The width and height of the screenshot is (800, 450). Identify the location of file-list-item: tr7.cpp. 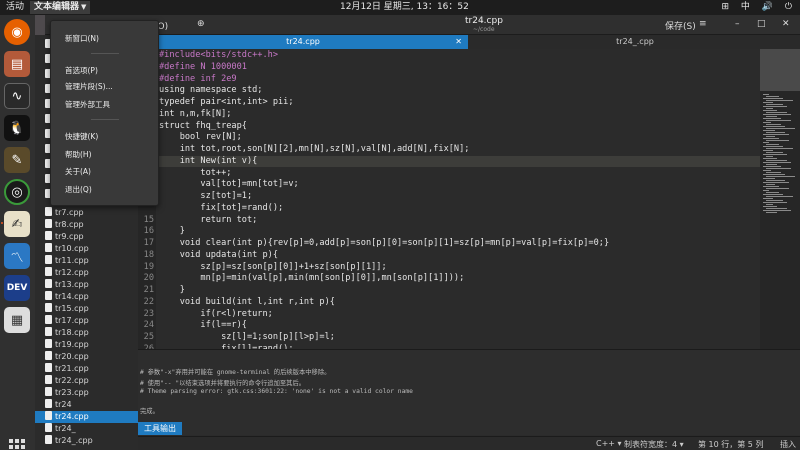
(86, 213).